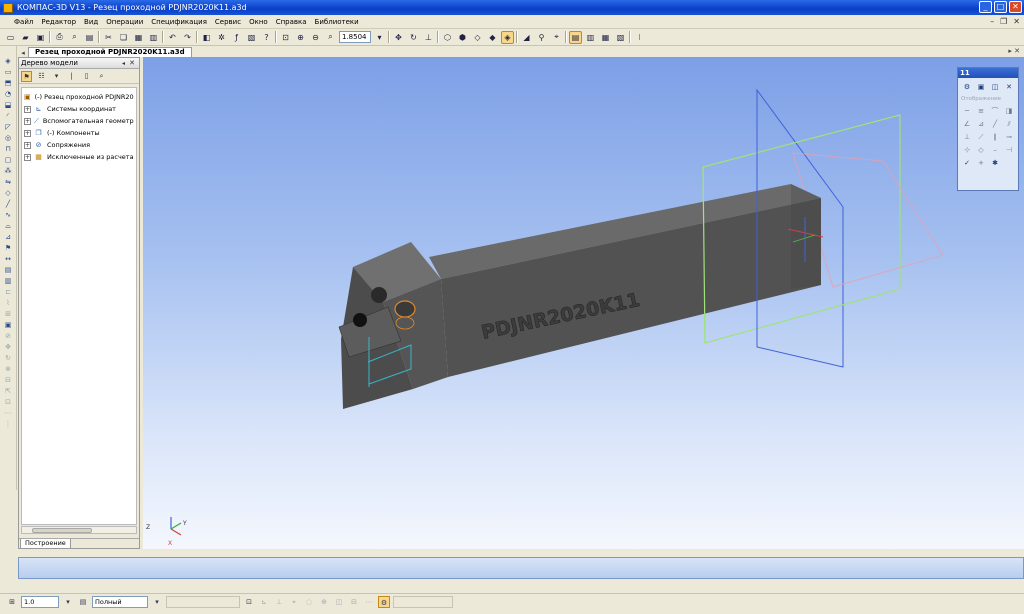 The image size is (1024, 614). What do you see at coordinates (236, 37) in the screenshot?
I see `formula-icon: ƒ` at bounding box center [236, 37].